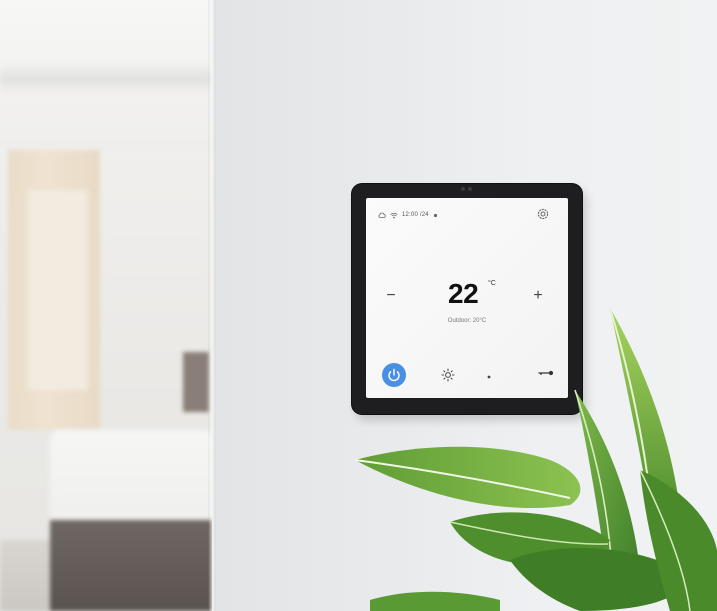 The width and height of the screenshot is (717, 611). What do you see at coordinates (435, 215) in the screenshot?
I see `sun-small-icon` at bounding box center [435, 215].